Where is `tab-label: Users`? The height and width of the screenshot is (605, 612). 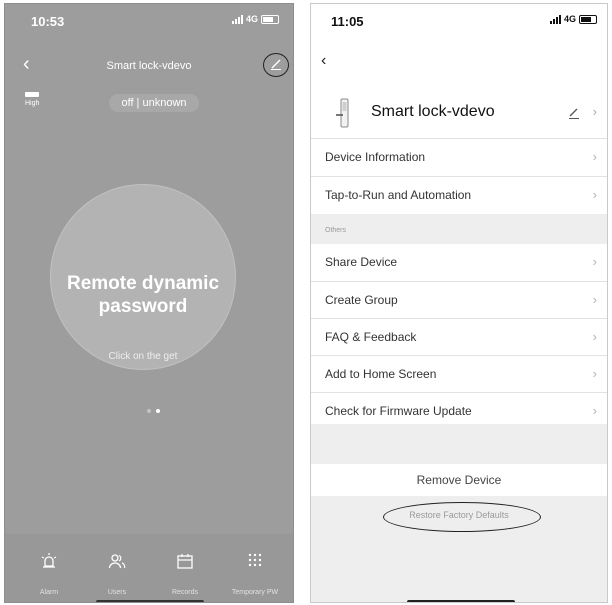 tab-label: Users is located at coordinates (117, 592).